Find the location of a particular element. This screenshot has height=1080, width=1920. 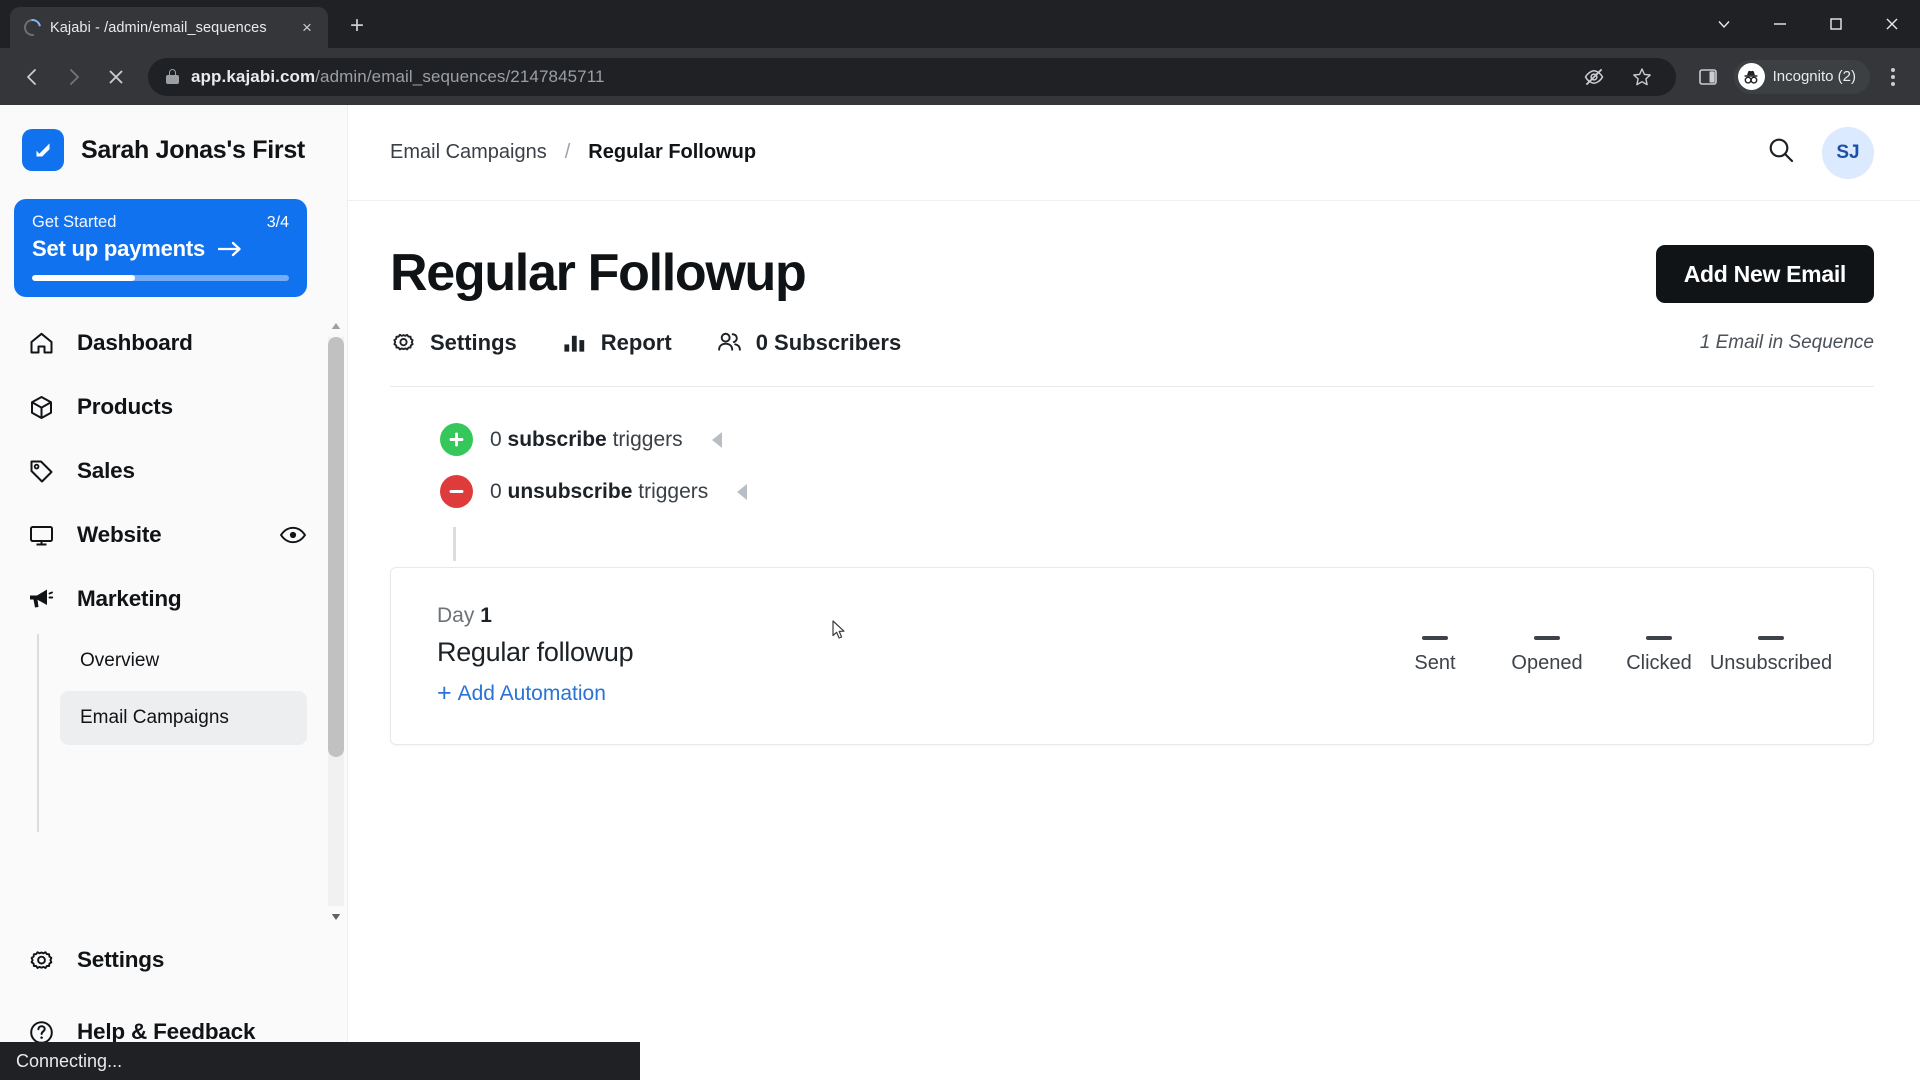

trigger-type: subscribe is located at coordinates (557, 439).